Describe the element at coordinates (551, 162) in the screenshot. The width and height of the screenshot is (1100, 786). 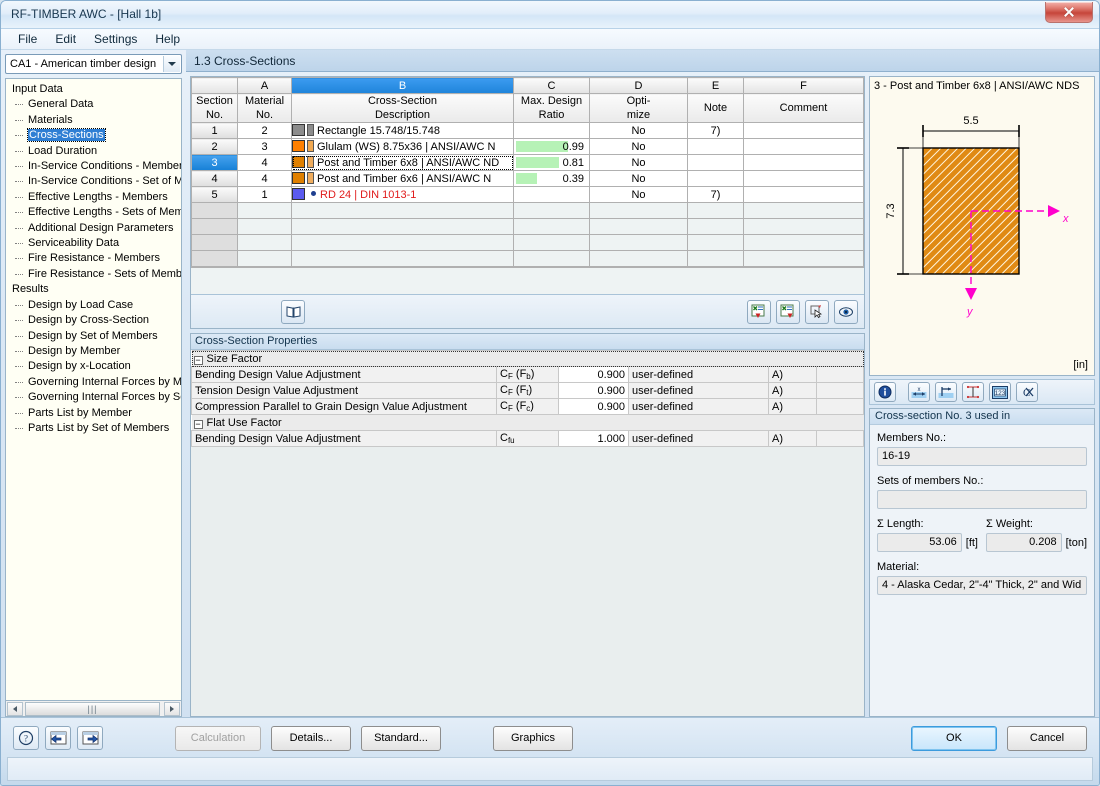
I see `cell-max-design-ratio: 0.81` at that location.